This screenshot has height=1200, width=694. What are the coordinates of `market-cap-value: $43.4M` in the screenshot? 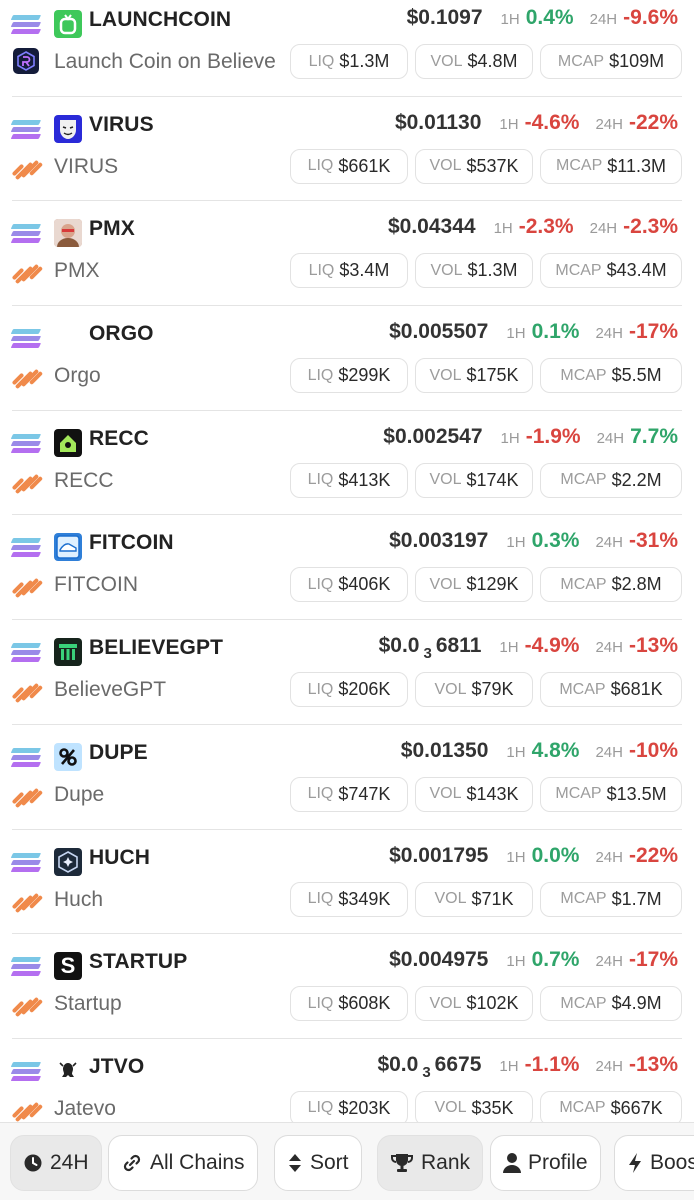 It's located at (636, 270).